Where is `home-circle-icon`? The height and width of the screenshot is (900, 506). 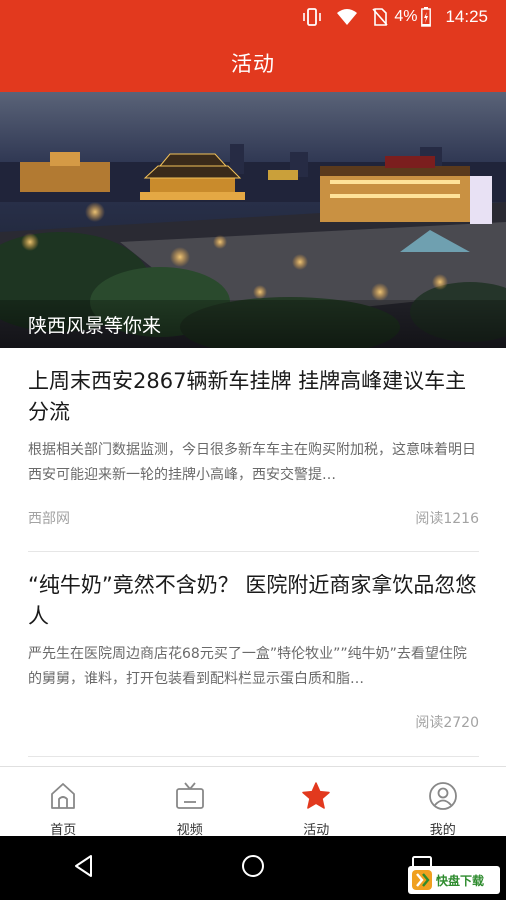
home-circle-icon is located at coordinates (253, 868).